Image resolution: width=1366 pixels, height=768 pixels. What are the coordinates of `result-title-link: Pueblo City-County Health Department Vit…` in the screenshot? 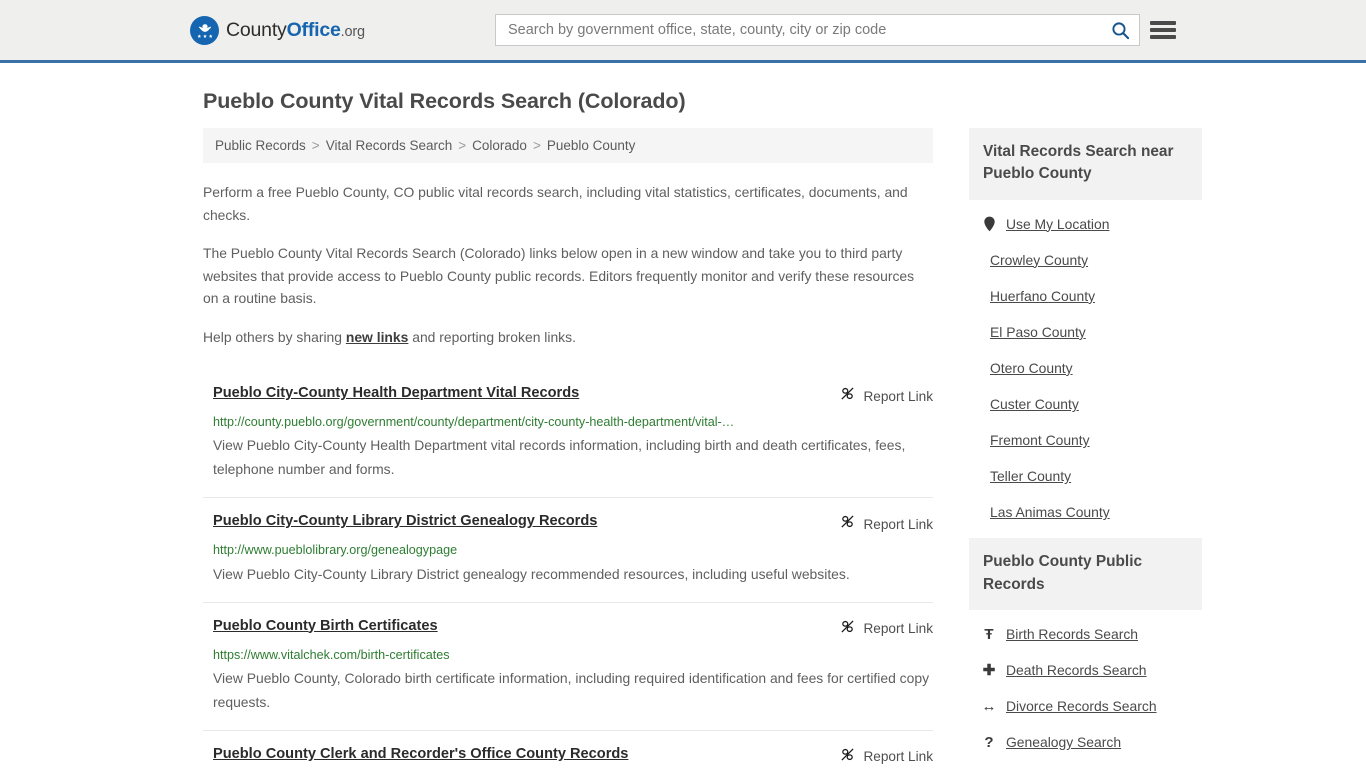 It's located at (396, 393).